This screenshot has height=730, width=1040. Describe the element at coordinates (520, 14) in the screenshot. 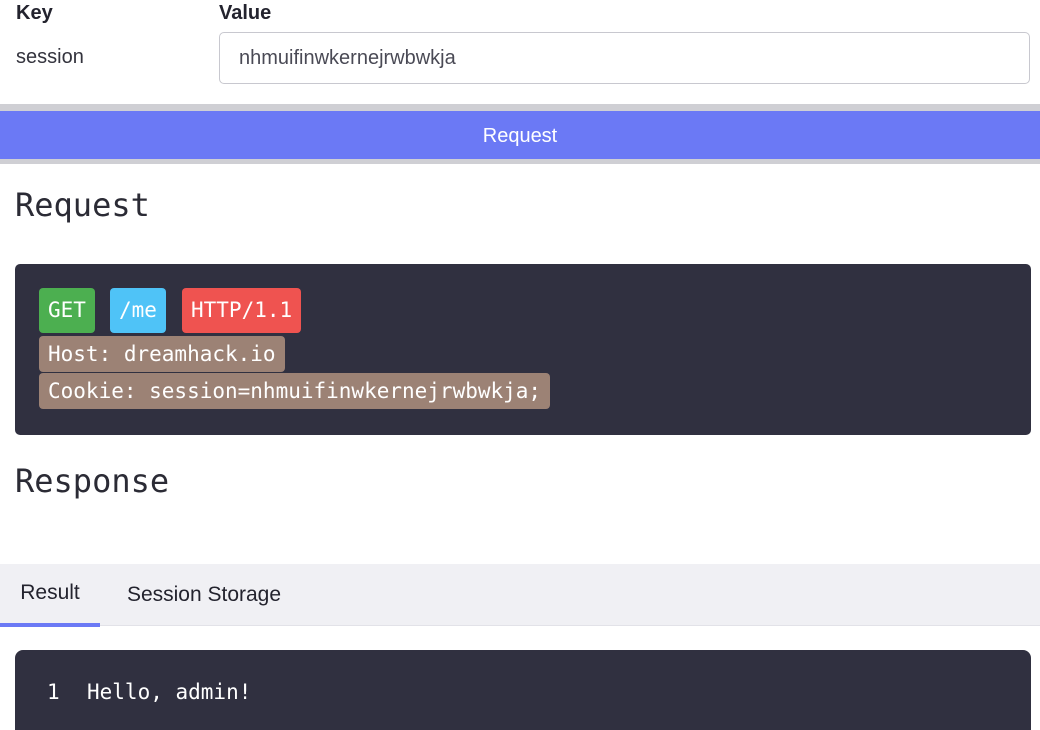

I see `kv-table-header: Key Value` at that location.